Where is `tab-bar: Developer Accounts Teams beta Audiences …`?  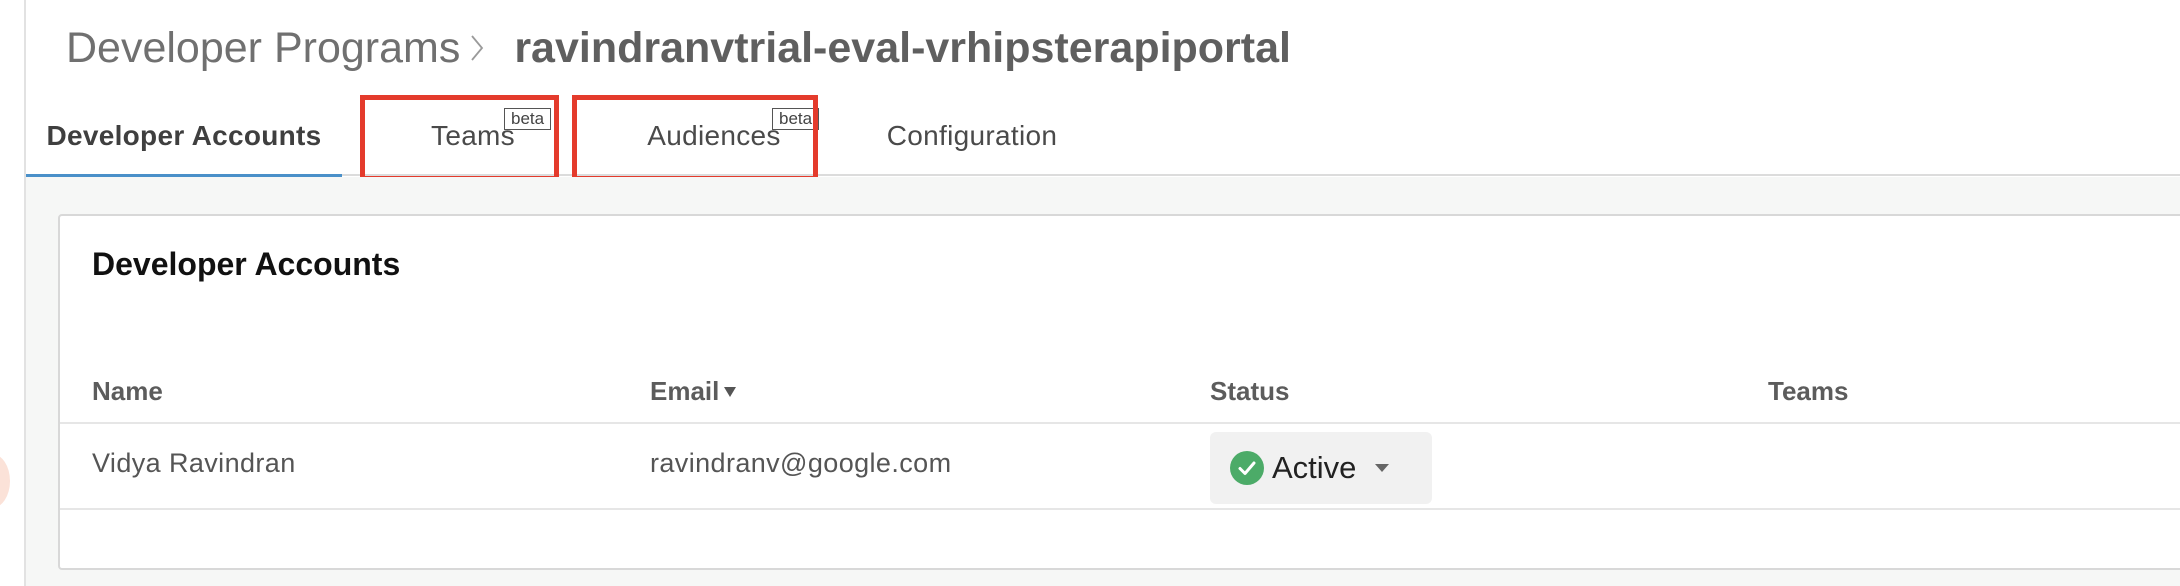 tab-bar: Developer Accounts Teams beta Audiences … is located at coordinates (1103, 137).